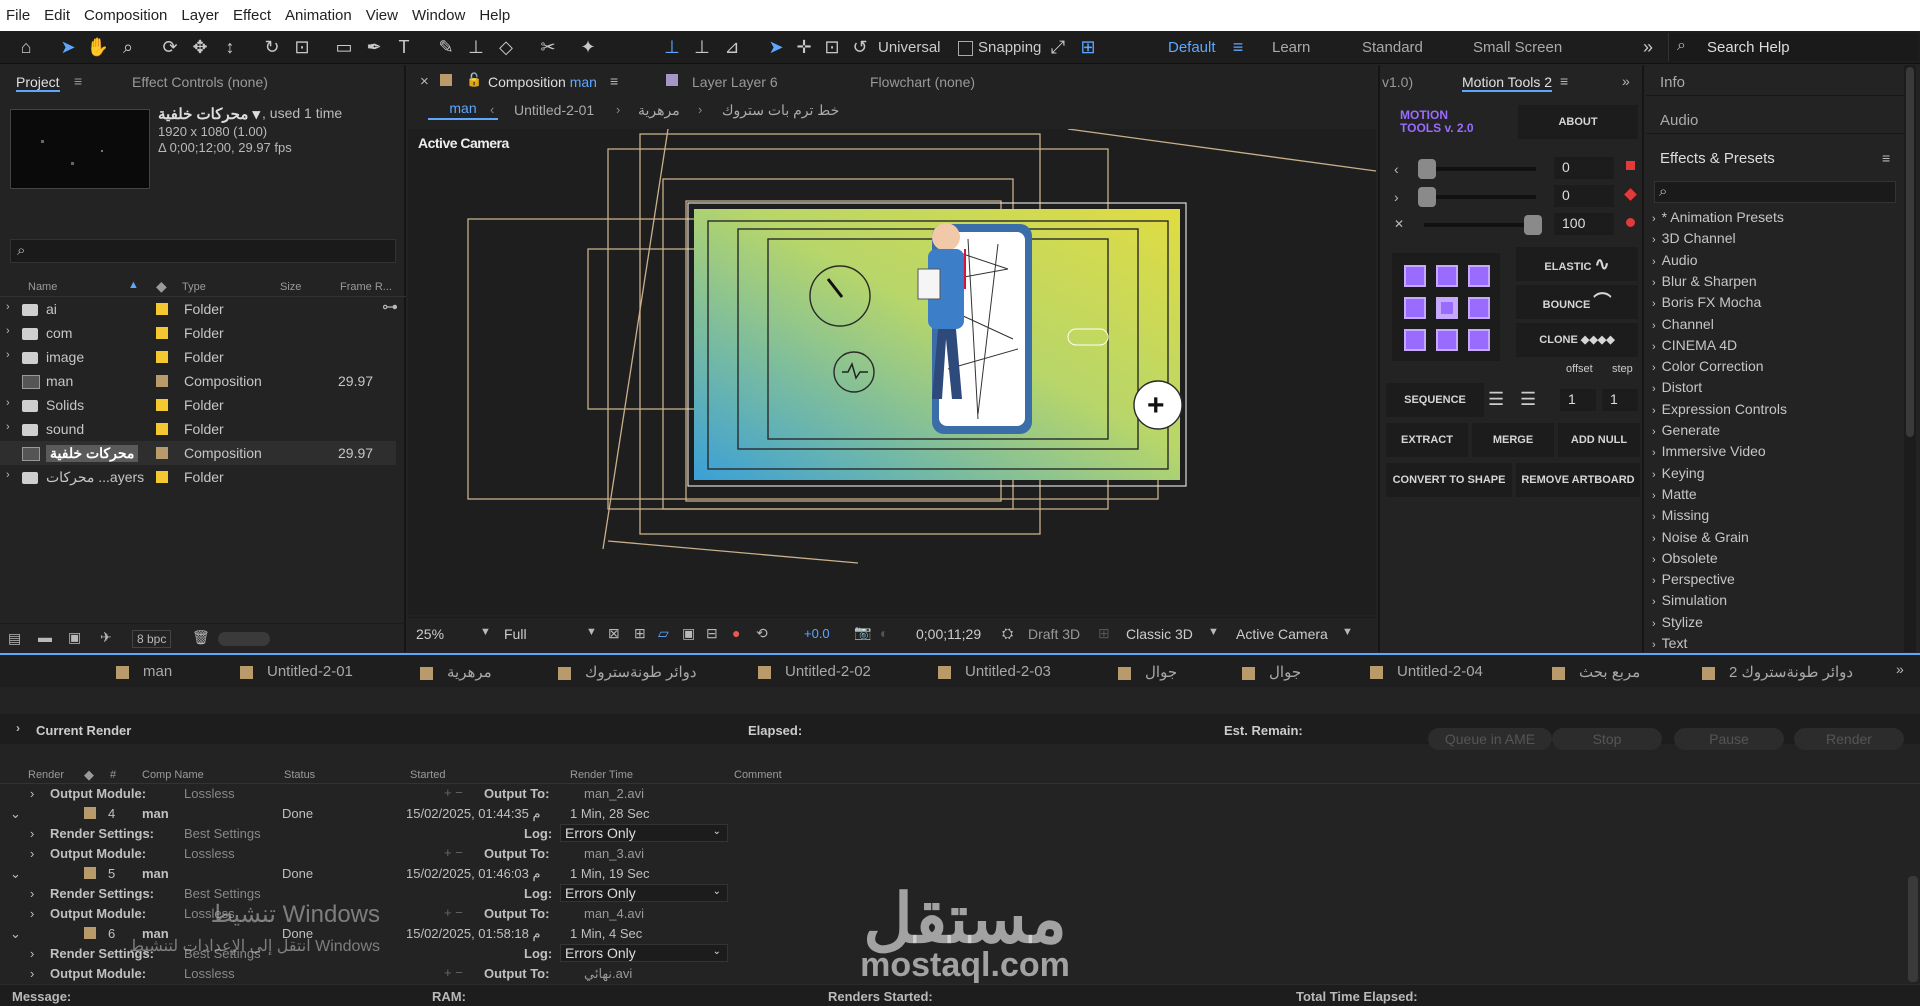  Describe the element at coordinates (1159, 634) in the screenshot. I see `renderer-dropdown: Classic 3D` at that location.